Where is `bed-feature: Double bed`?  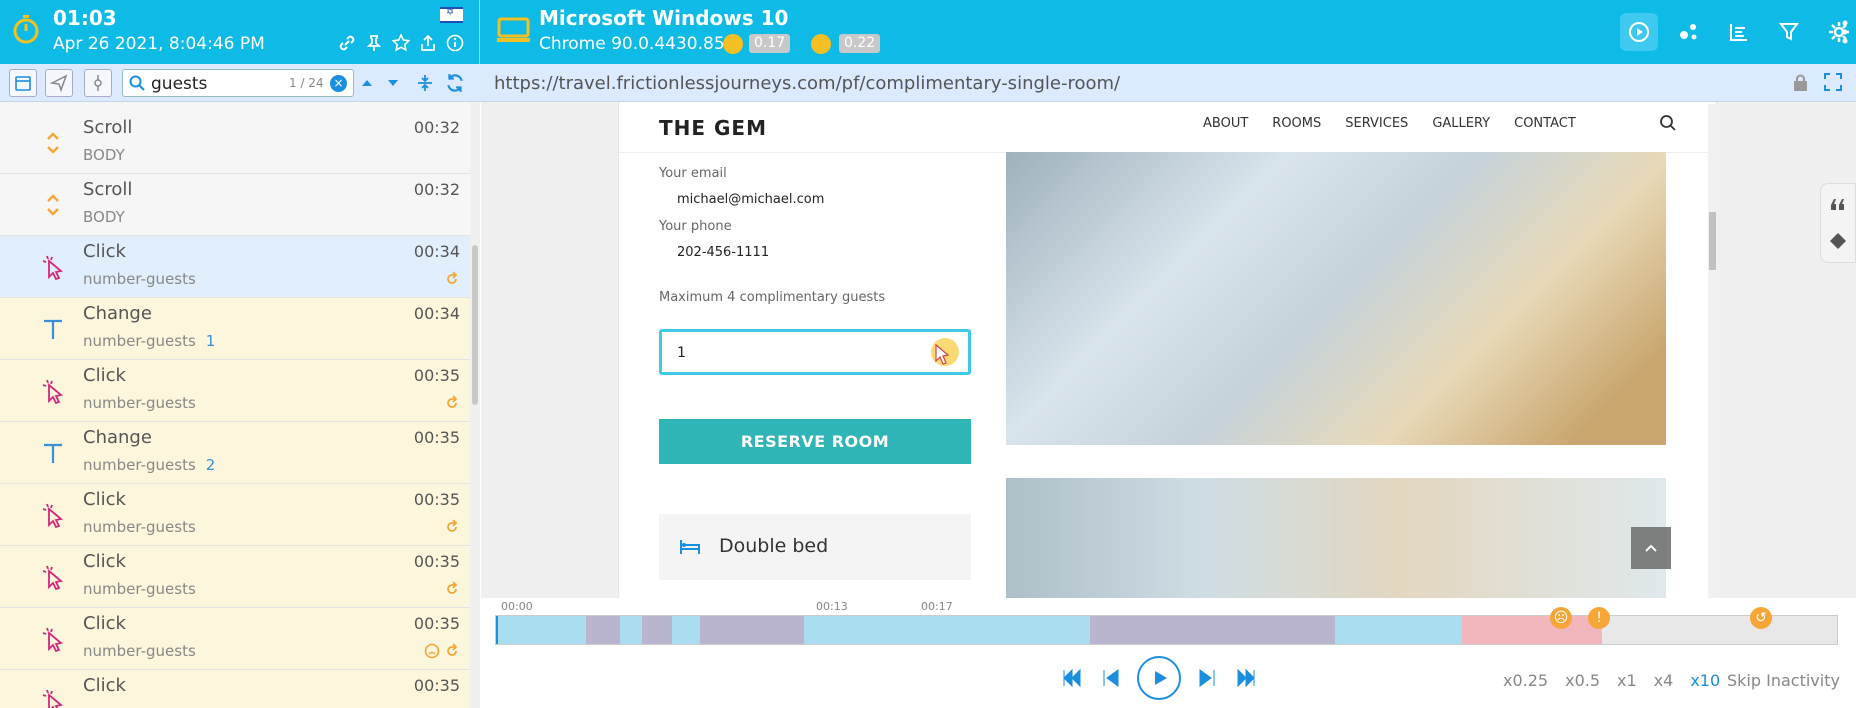
bed-feature: Double bed is located at coordinates (815, 547).